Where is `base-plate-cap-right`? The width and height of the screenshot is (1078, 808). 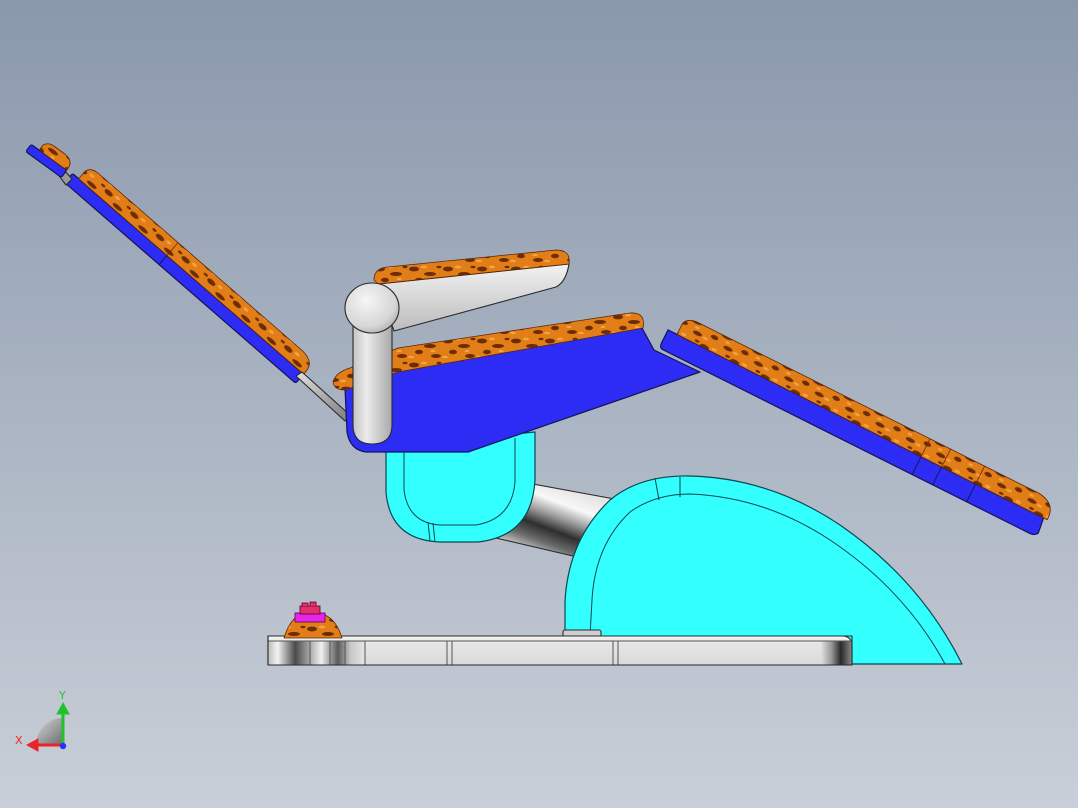 base-plate-cap-right is located at coordinates (837, 653).